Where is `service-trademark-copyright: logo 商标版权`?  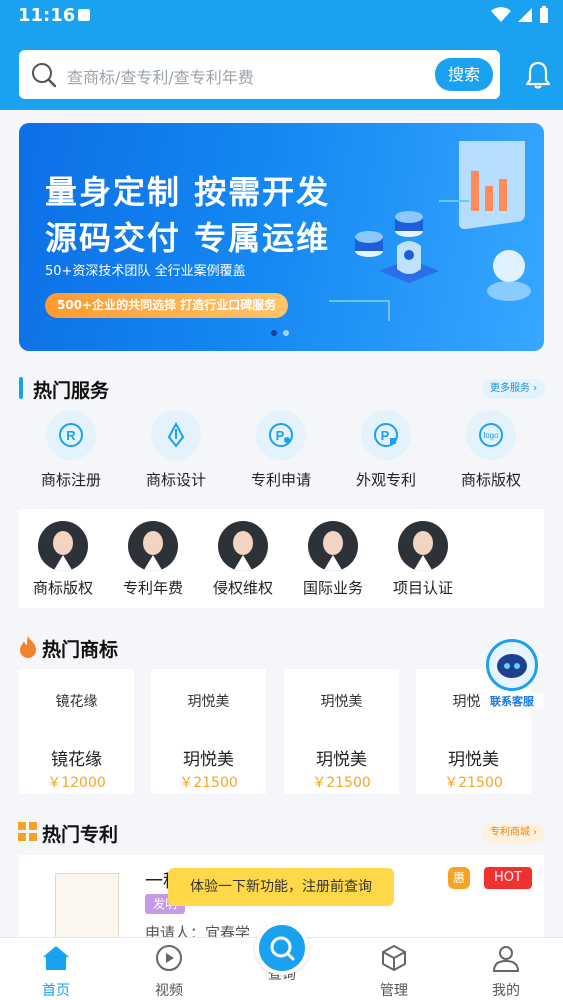
service-trademark-copyright: logo 商标版权 is located at coordinates (491, 450).